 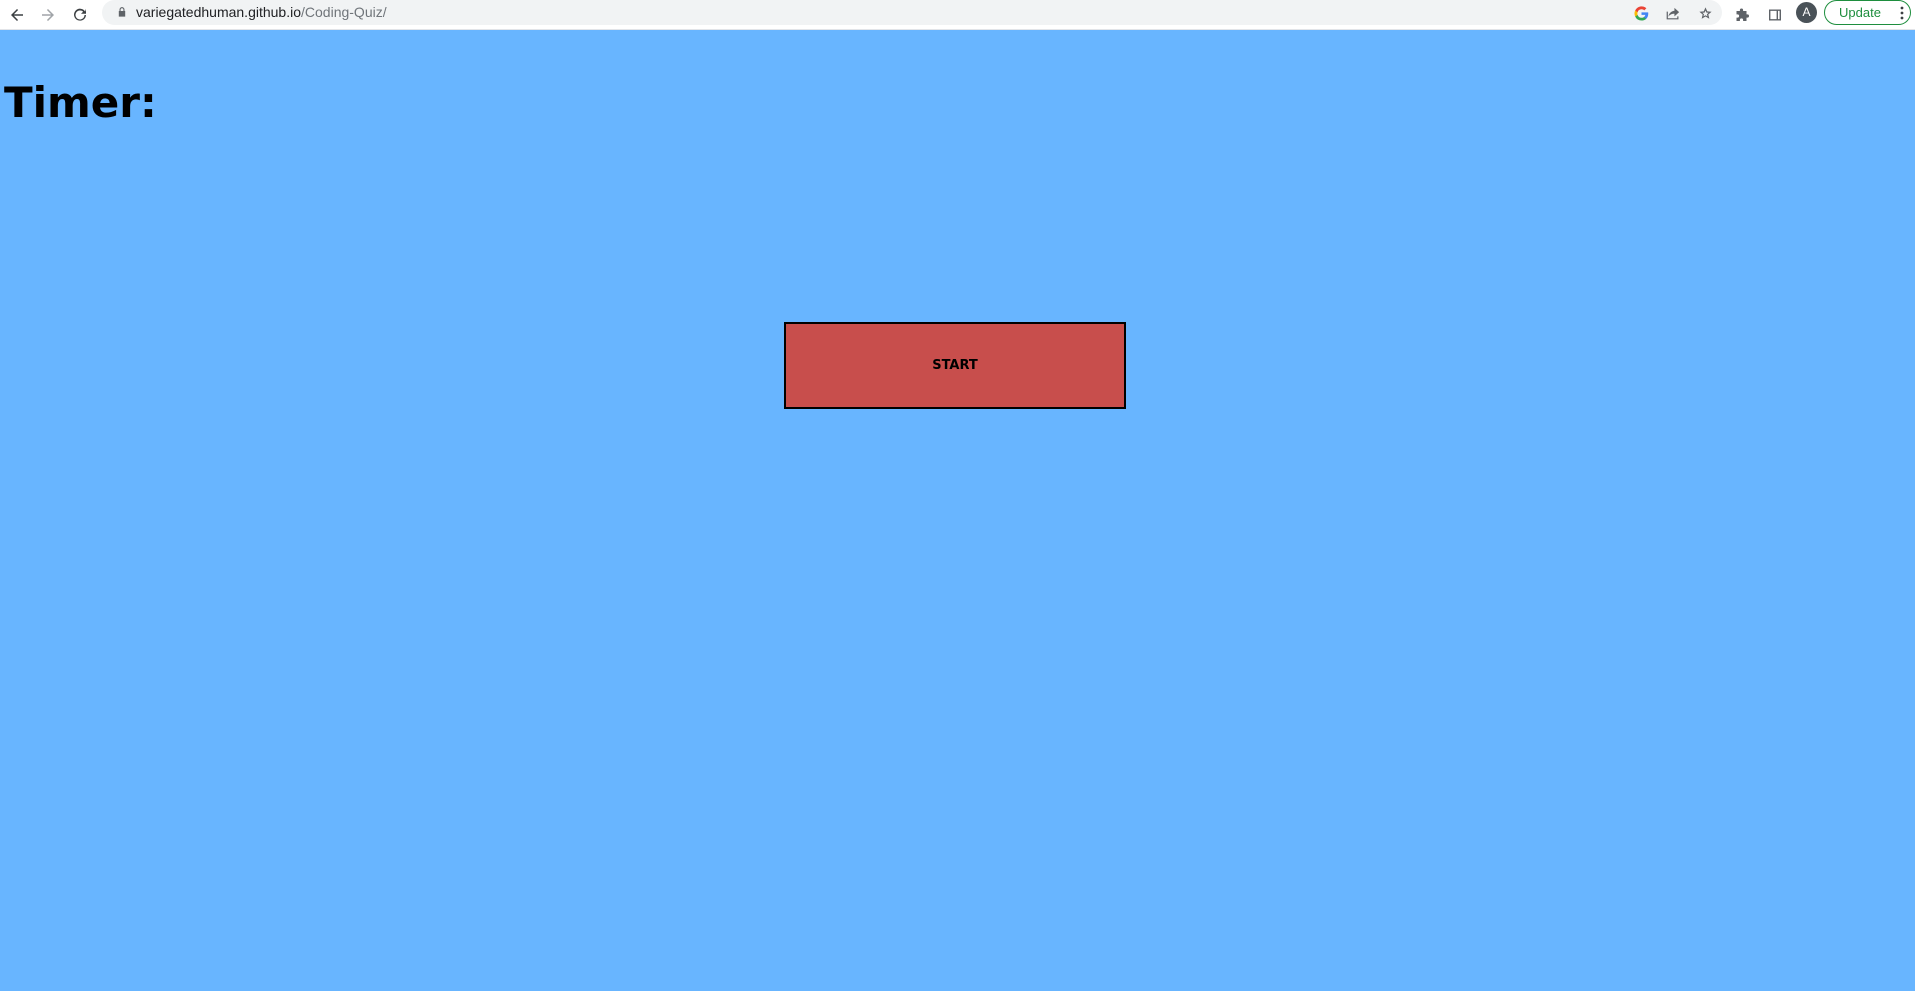 What do you see at coordinates (122, 12) in the screenshot?
I see `lock-icon` at bounding box center [122, 12].